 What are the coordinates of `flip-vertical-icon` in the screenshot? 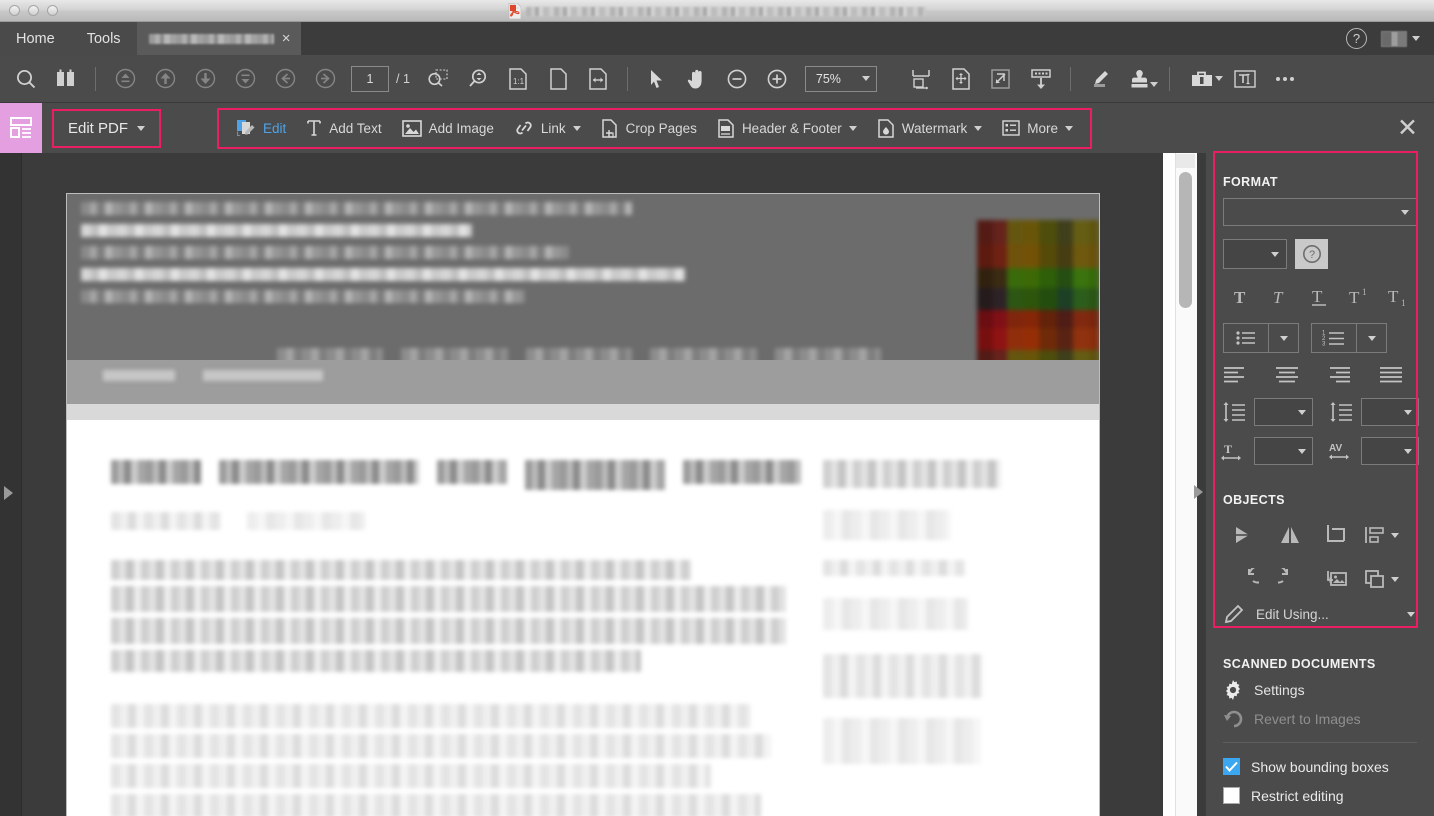 It's located at (1290, 535).